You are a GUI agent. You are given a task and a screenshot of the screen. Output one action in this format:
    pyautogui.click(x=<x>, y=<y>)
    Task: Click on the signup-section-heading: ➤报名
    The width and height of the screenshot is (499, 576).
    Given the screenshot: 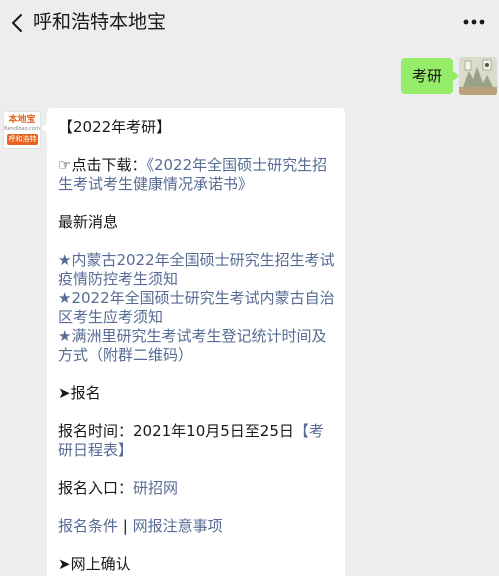 What is the action you would take?
    pyautogui.click(x=79, y=393)
    